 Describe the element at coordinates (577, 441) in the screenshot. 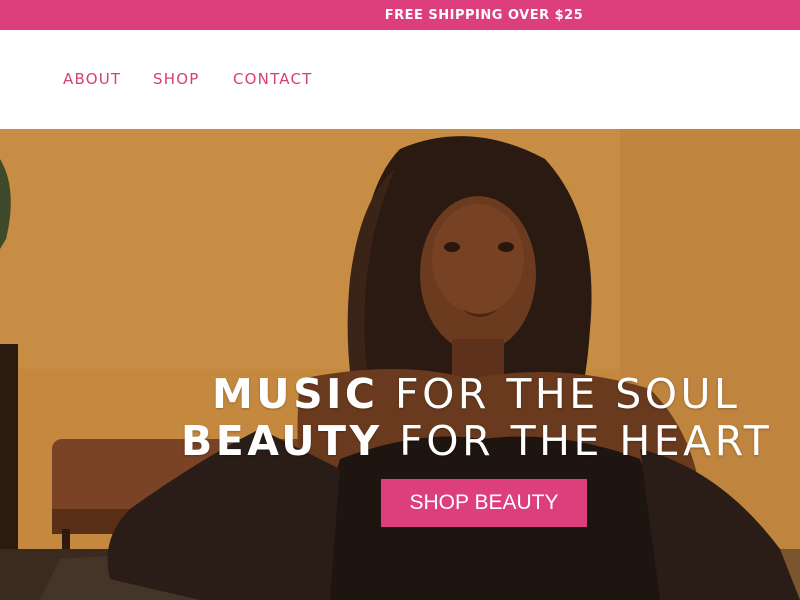

I see `headline-for-the-heart: FOR THE HEART` at that location.